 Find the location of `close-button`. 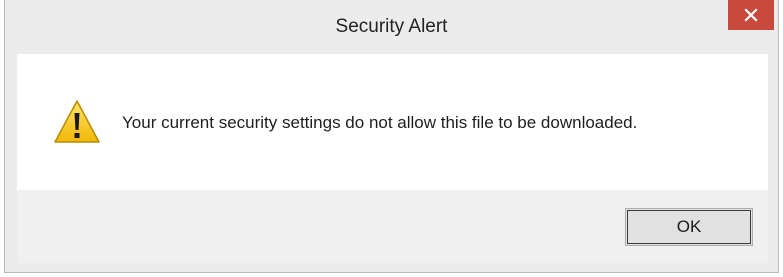

close-button is located at coordinates (751, 15).